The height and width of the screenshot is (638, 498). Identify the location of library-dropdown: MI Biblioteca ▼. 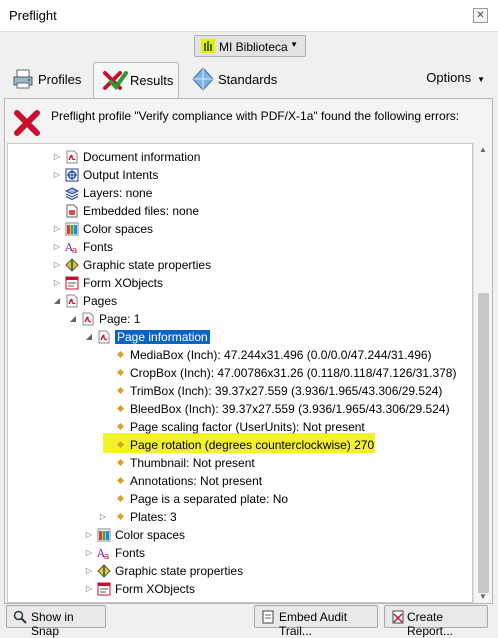
(250, 46).